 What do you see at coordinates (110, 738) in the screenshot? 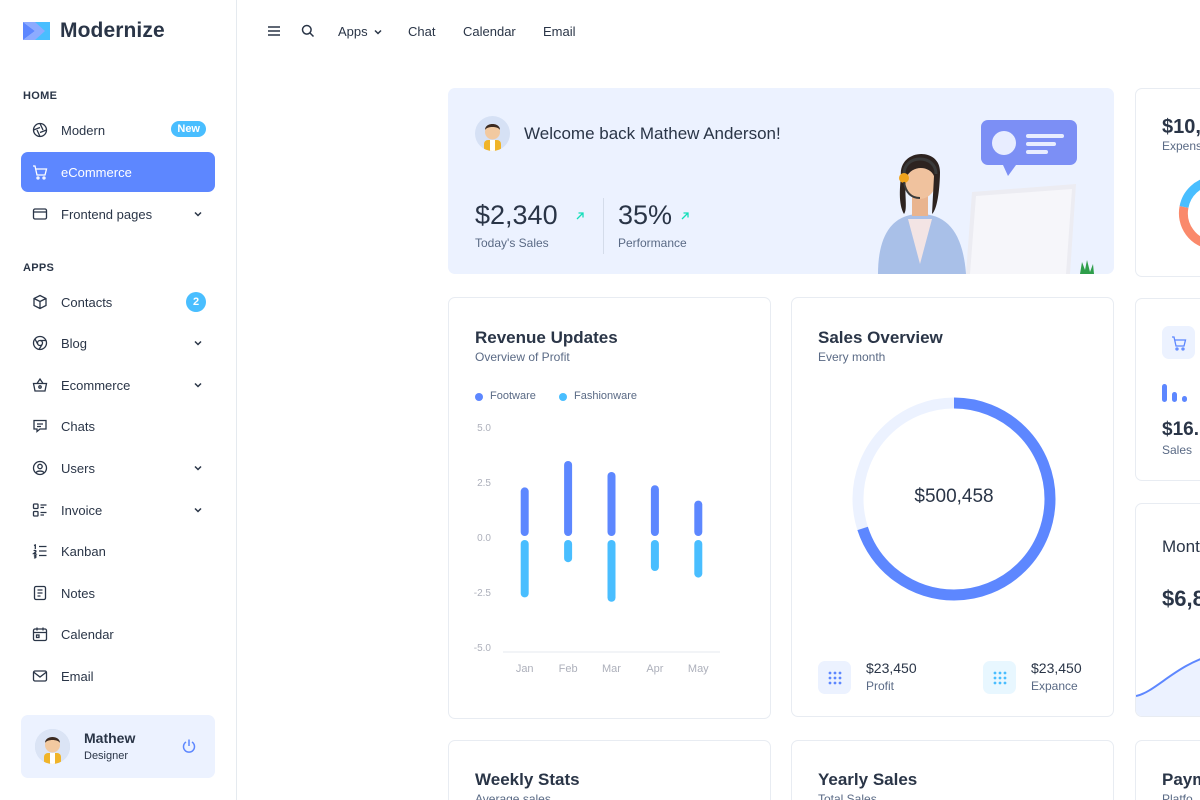
I see `profile-name: Mathew` at bounding box center [110, 738].